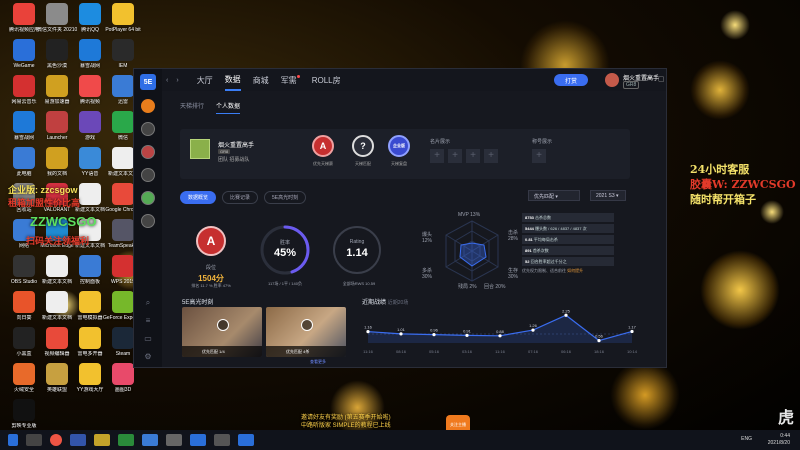 Image resolution: width=800 pixels, height=450 pixels. I want to click on profile-avatar, so click(200, 149).